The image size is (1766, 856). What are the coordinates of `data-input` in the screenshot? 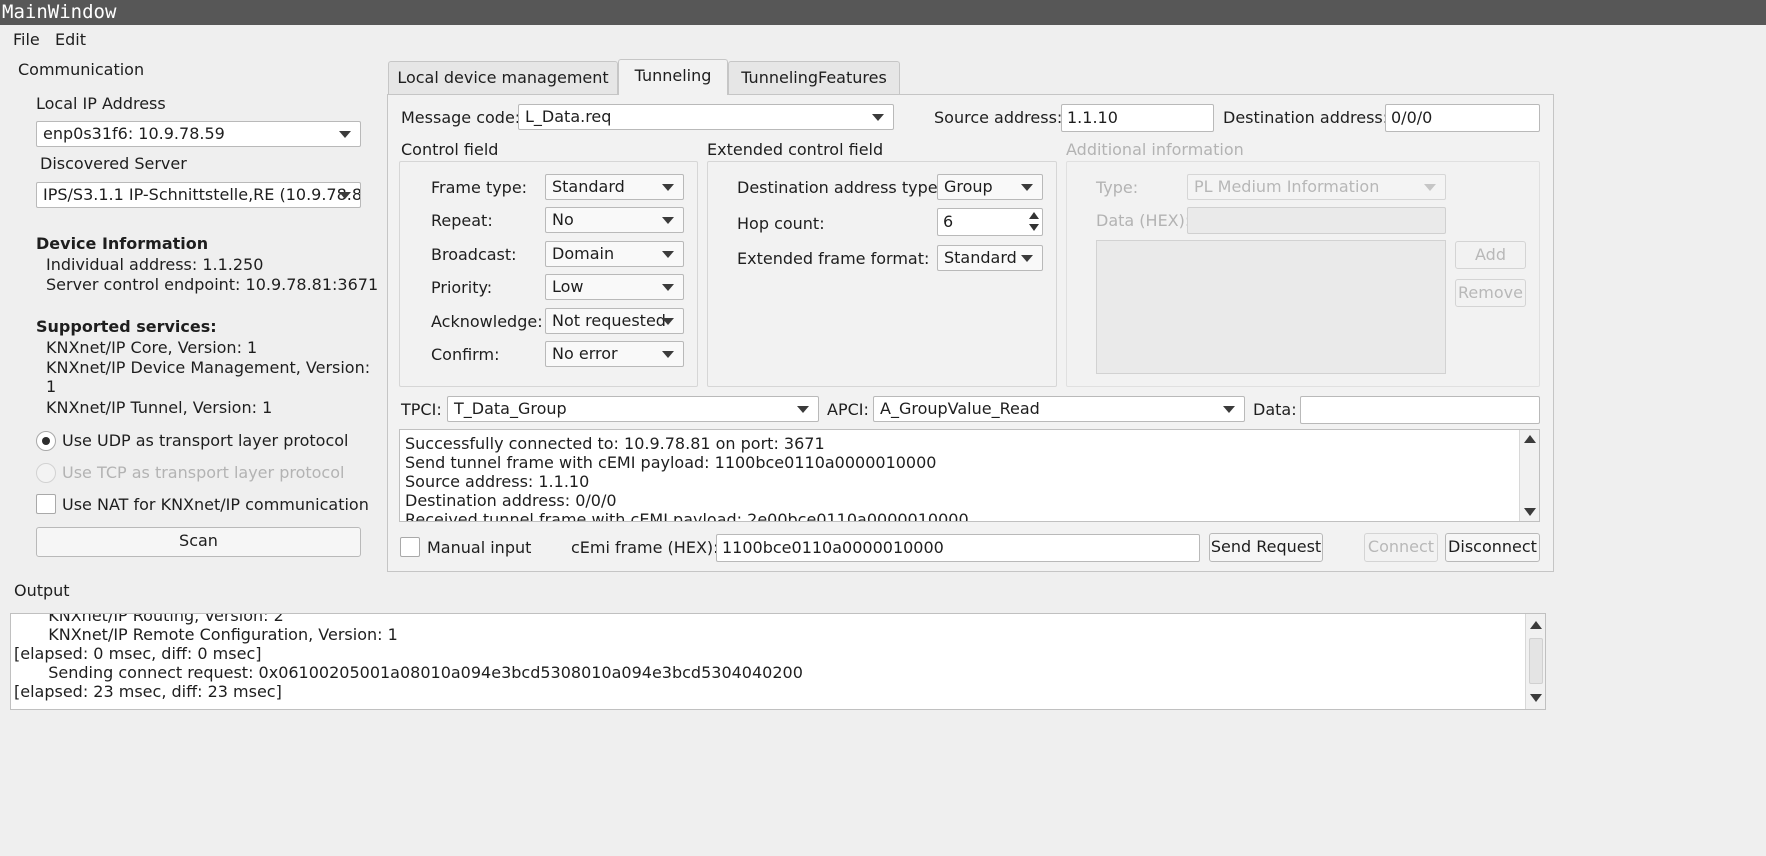 It's located at (1420, 410).